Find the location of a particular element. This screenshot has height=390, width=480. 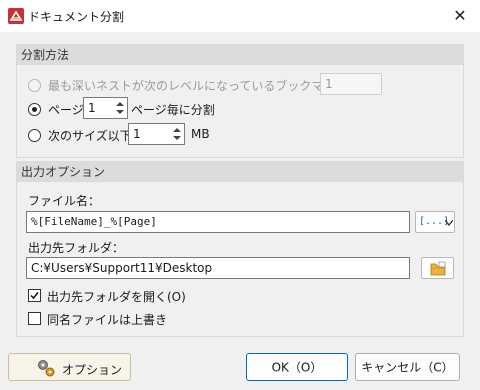

options-button: オプション is located at coordinates (69, 367).